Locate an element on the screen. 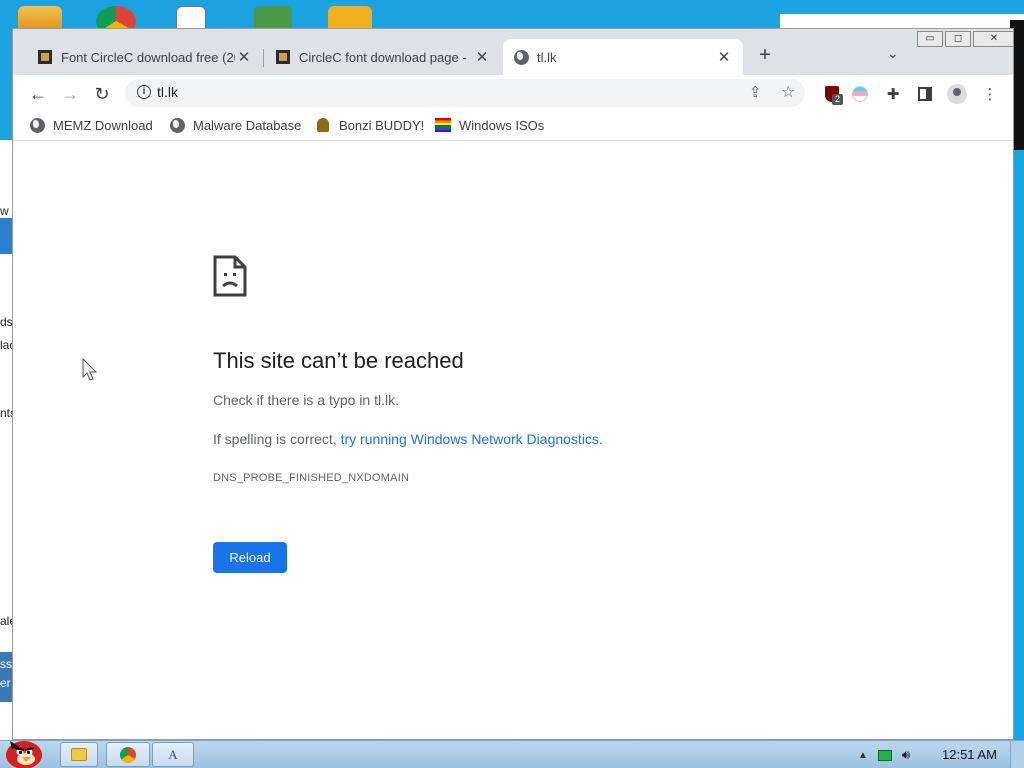 The image size is (1024, 768). tab-title: tl.lk is located at coordinates (547, 57).